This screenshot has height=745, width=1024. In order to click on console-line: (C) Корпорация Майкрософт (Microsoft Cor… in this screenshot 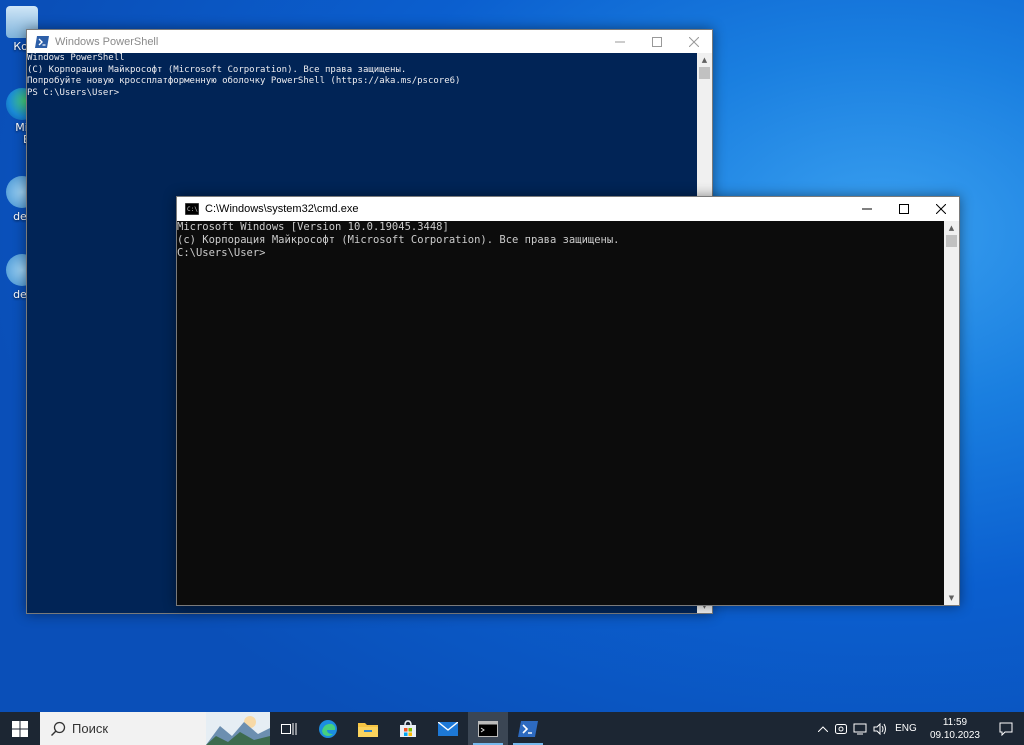, I will do `click(217, 69)`.